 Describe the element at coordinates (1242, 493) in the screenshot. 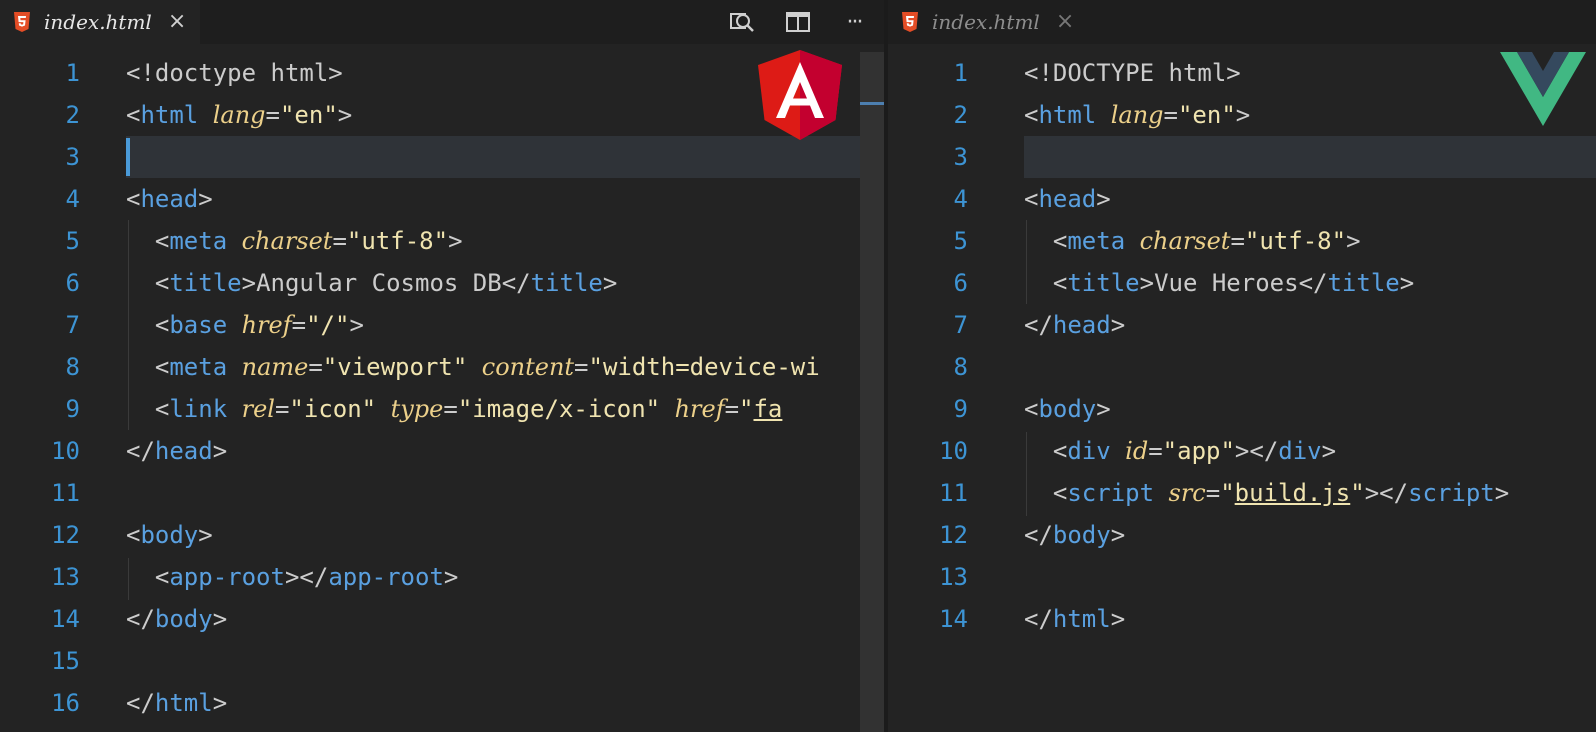

I see `code-line: 11 <script src="build.js"></script>` at that location.